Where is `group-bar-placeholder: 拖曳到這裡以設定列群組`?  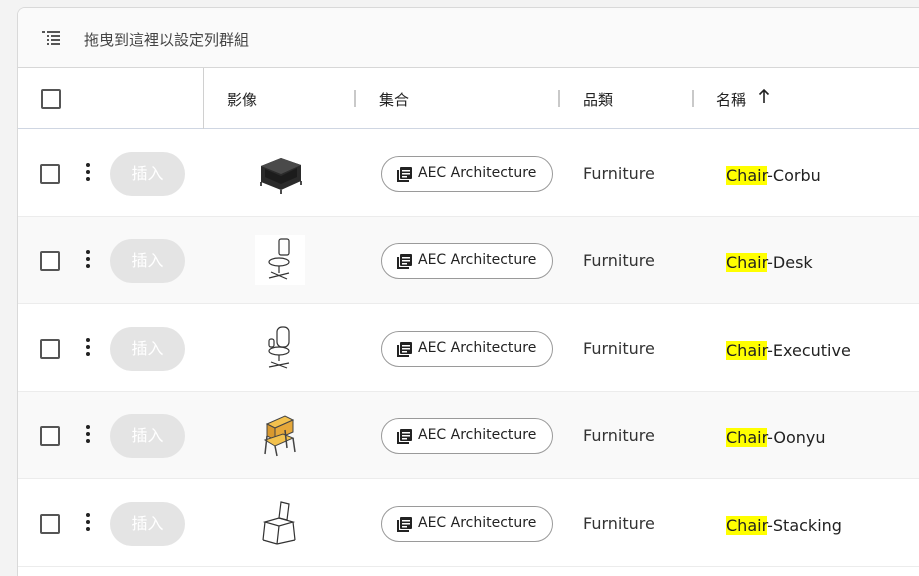
group-bar-placeholder: 拖曳到這裡以設定列群組 is located at coordinates (167, 40).